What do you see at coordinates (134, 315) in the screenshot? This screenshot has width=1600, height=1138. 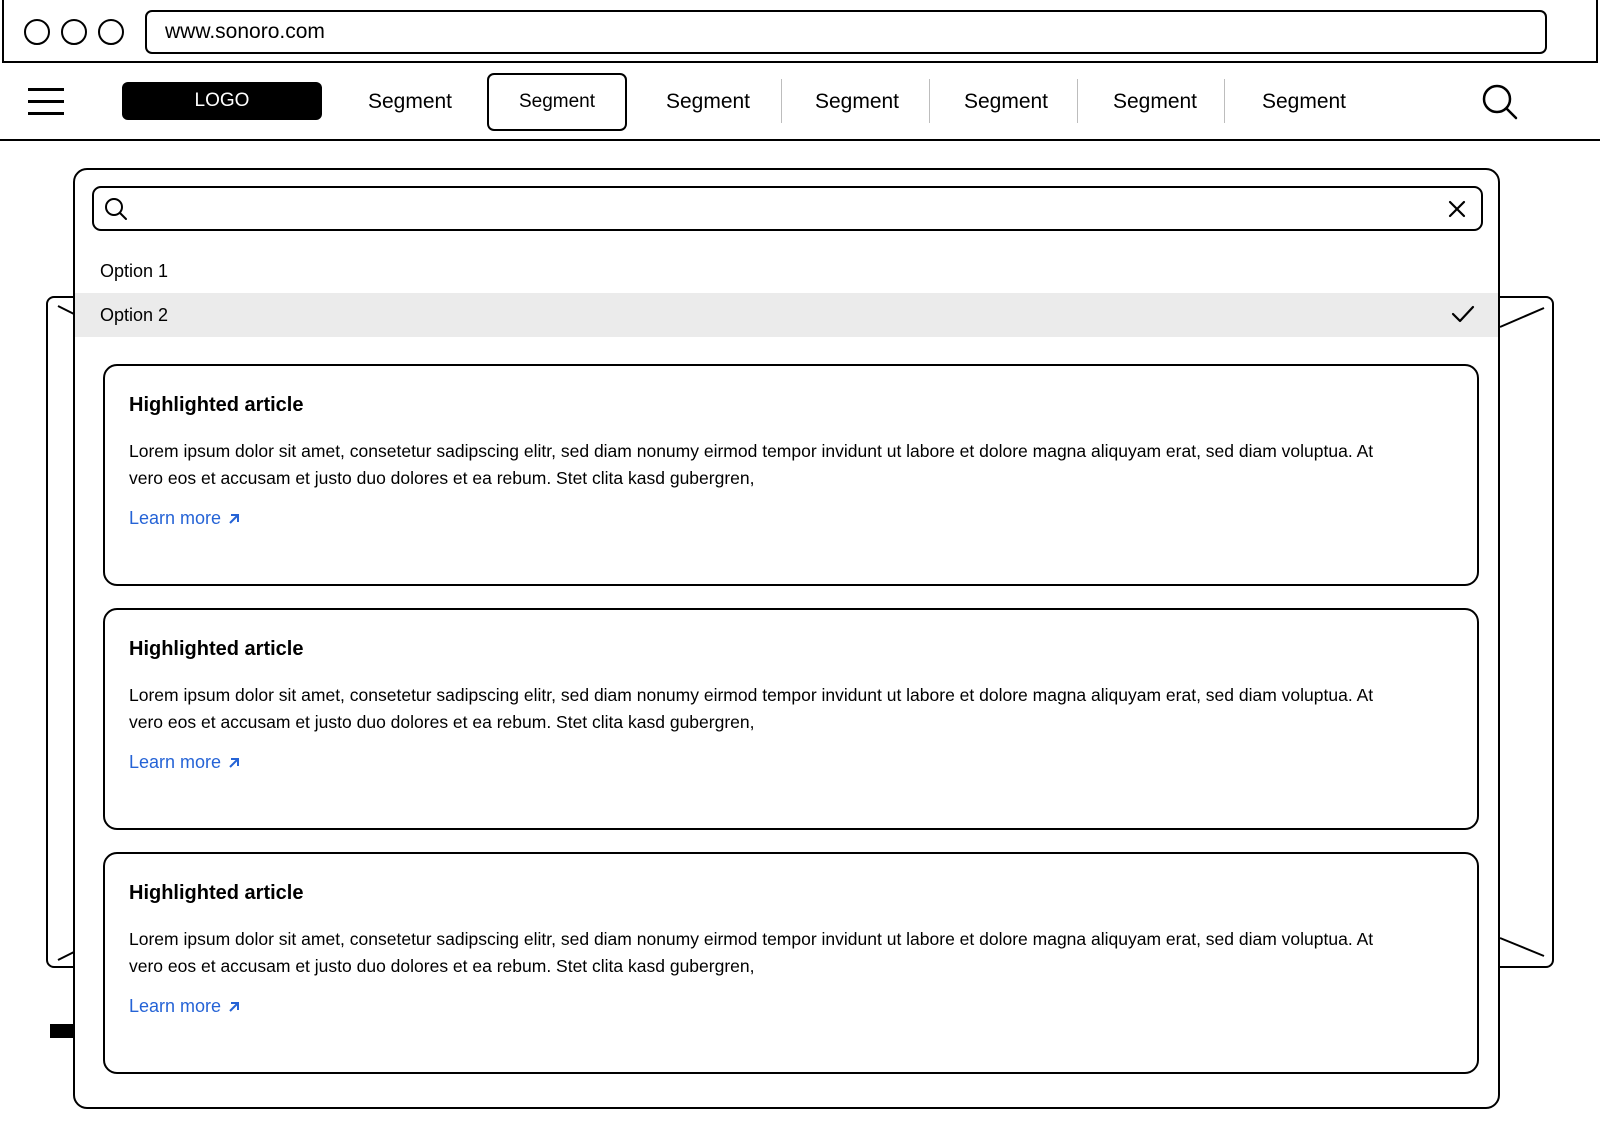 I see `option-label: Option 2` at bounding box center [134, 315].